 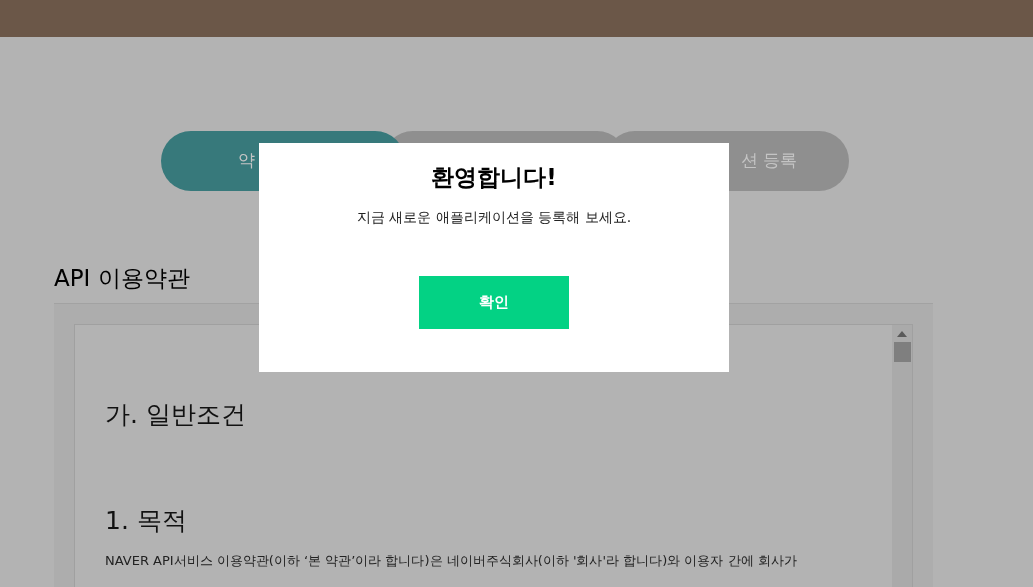 I want to click on scrollbar, so click(x=902, y=456).